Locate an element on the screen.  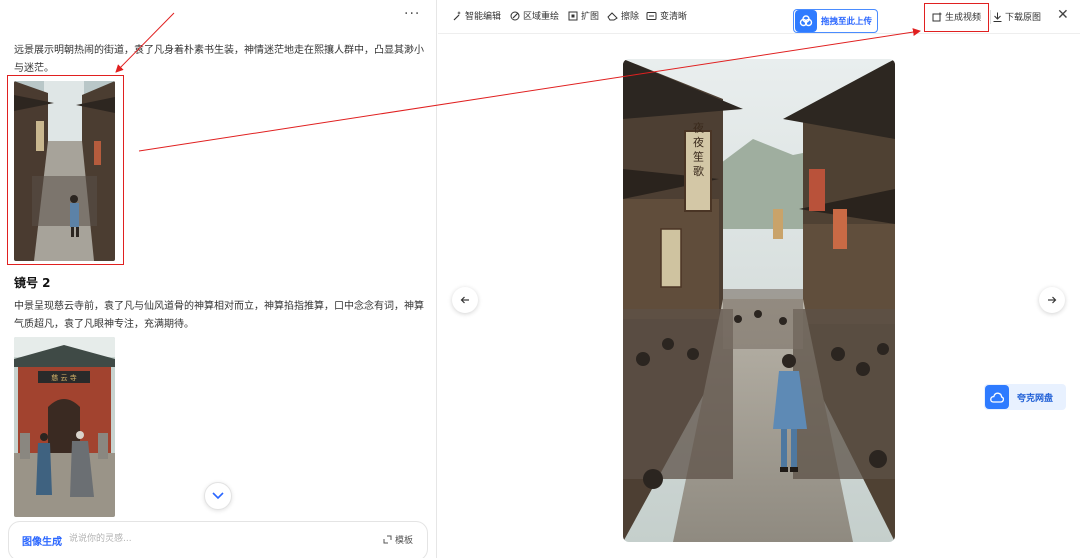
hd-icon is located at coordinates (651, 15).